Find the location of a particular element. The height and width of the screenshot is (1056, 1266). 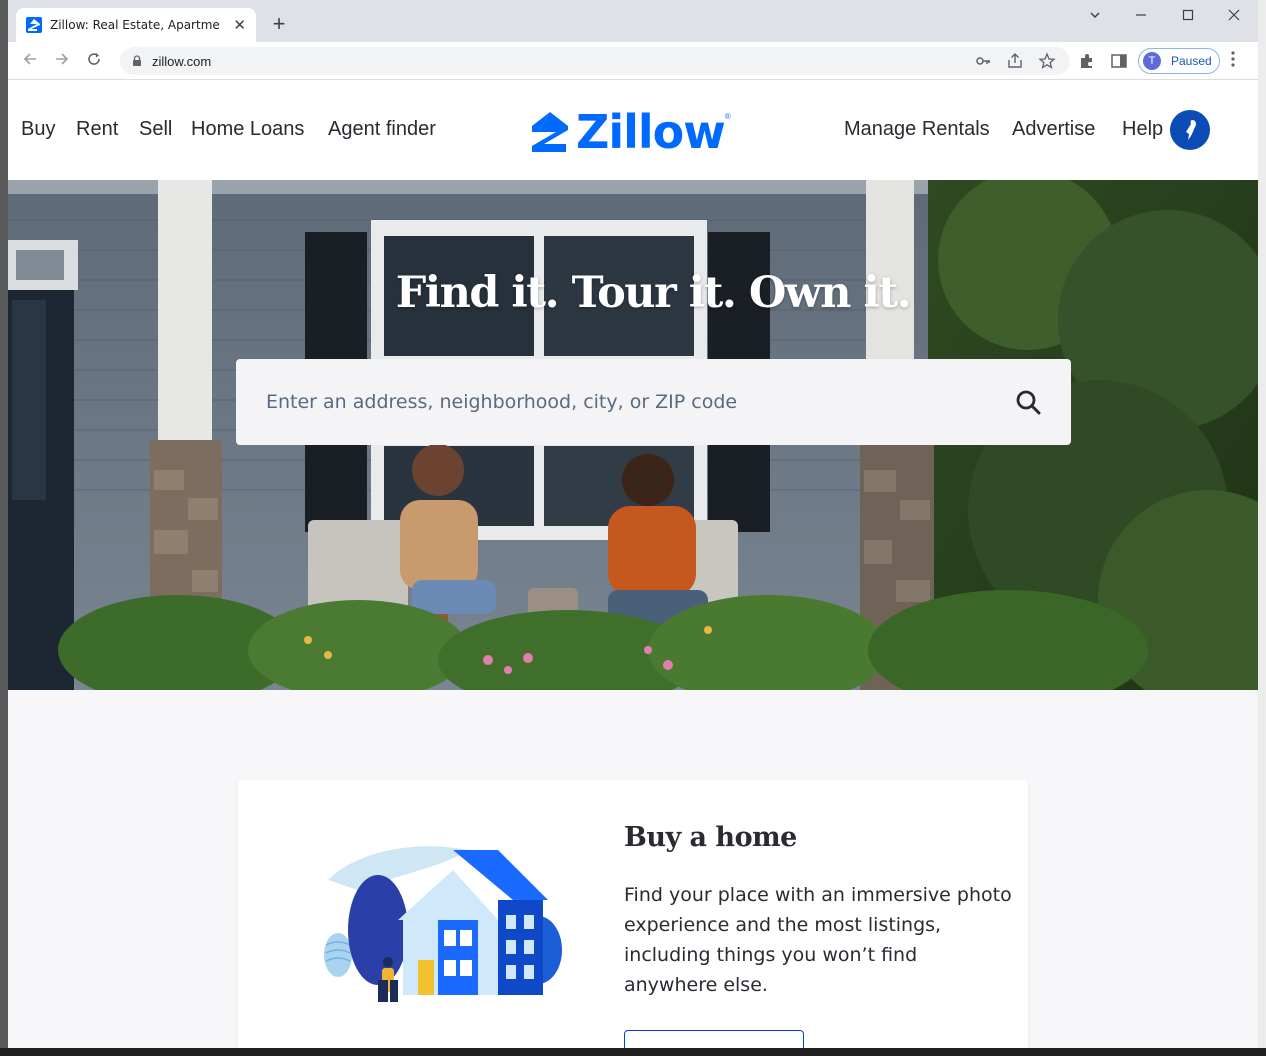

card-title: Buy a home is located at coordinates (710, 837).